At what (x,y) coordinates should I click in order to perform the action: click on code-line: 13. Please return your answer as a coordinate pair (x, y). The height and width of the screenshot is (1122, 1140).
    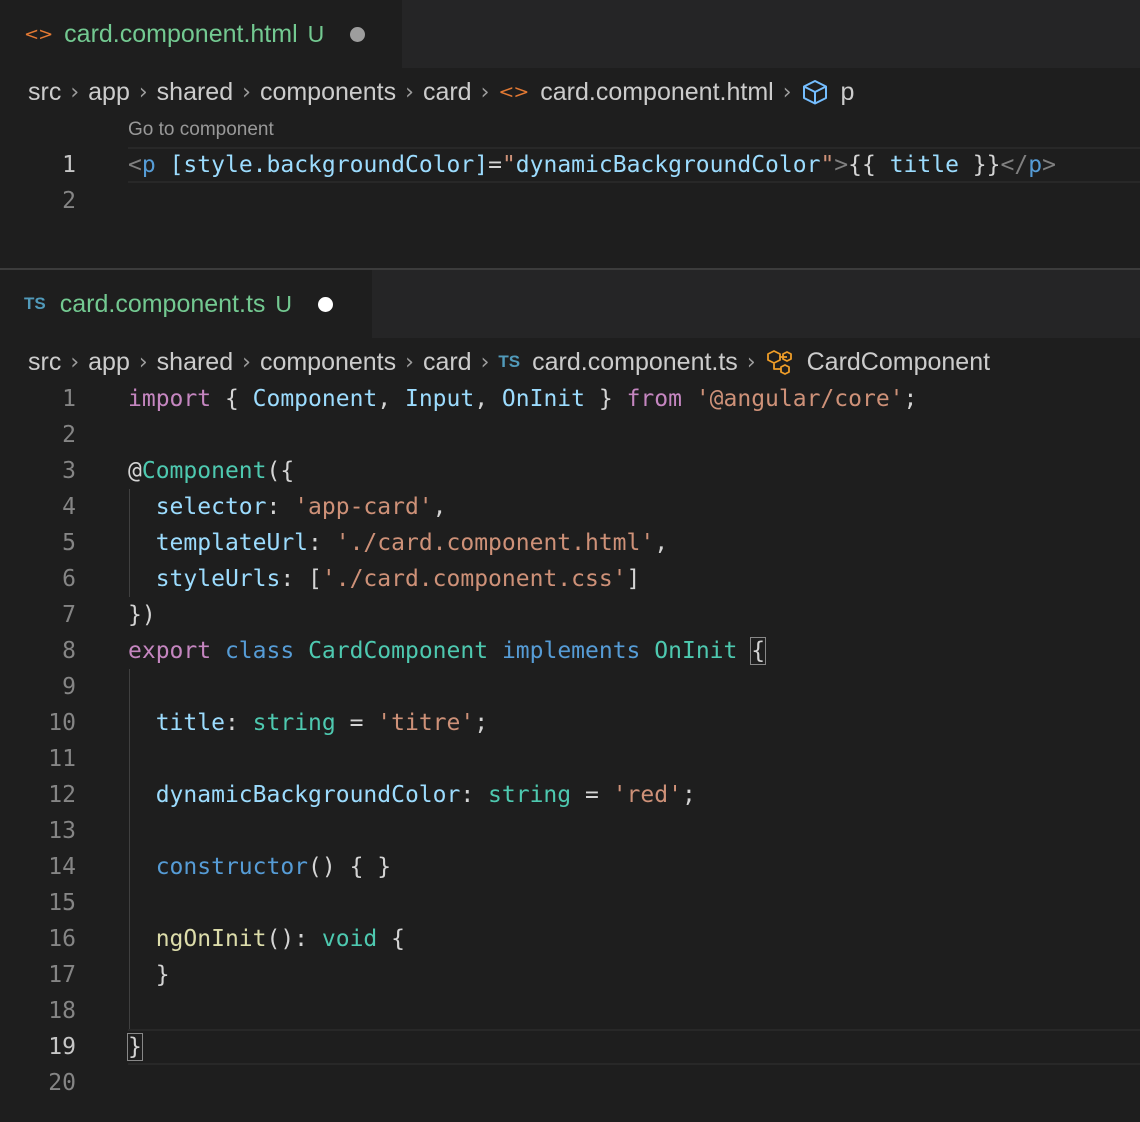
    Looking at the image, I should click on (570, 831).